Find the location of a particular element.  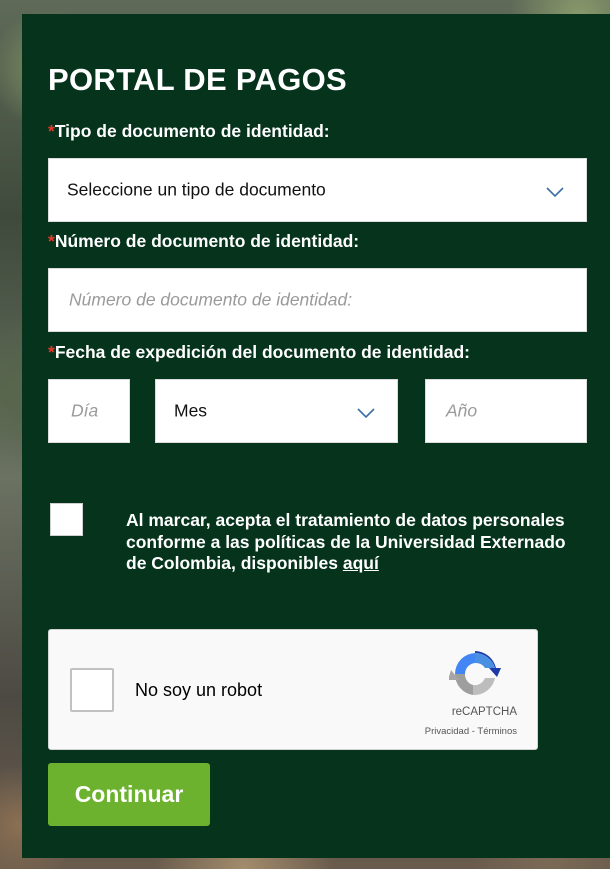

day-placeholder: Día is located at coordinates (85, 410).